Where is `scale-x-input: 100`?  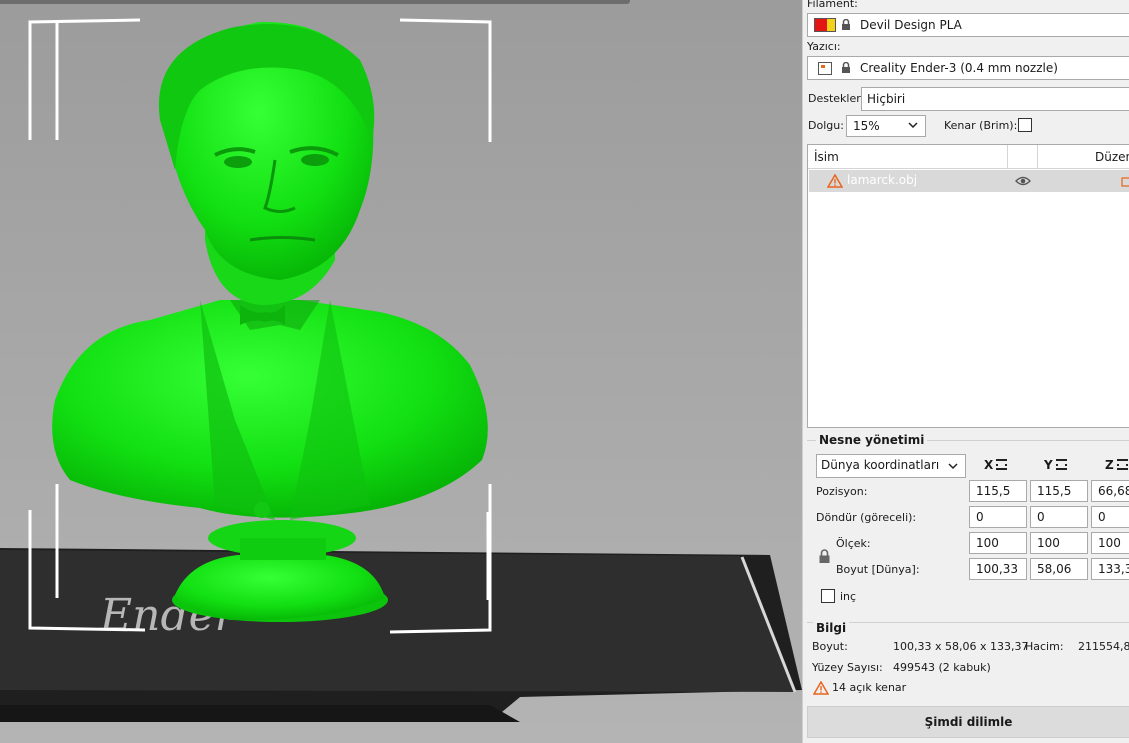 scale-x-input: 100 is located at coordinates (998, 543).